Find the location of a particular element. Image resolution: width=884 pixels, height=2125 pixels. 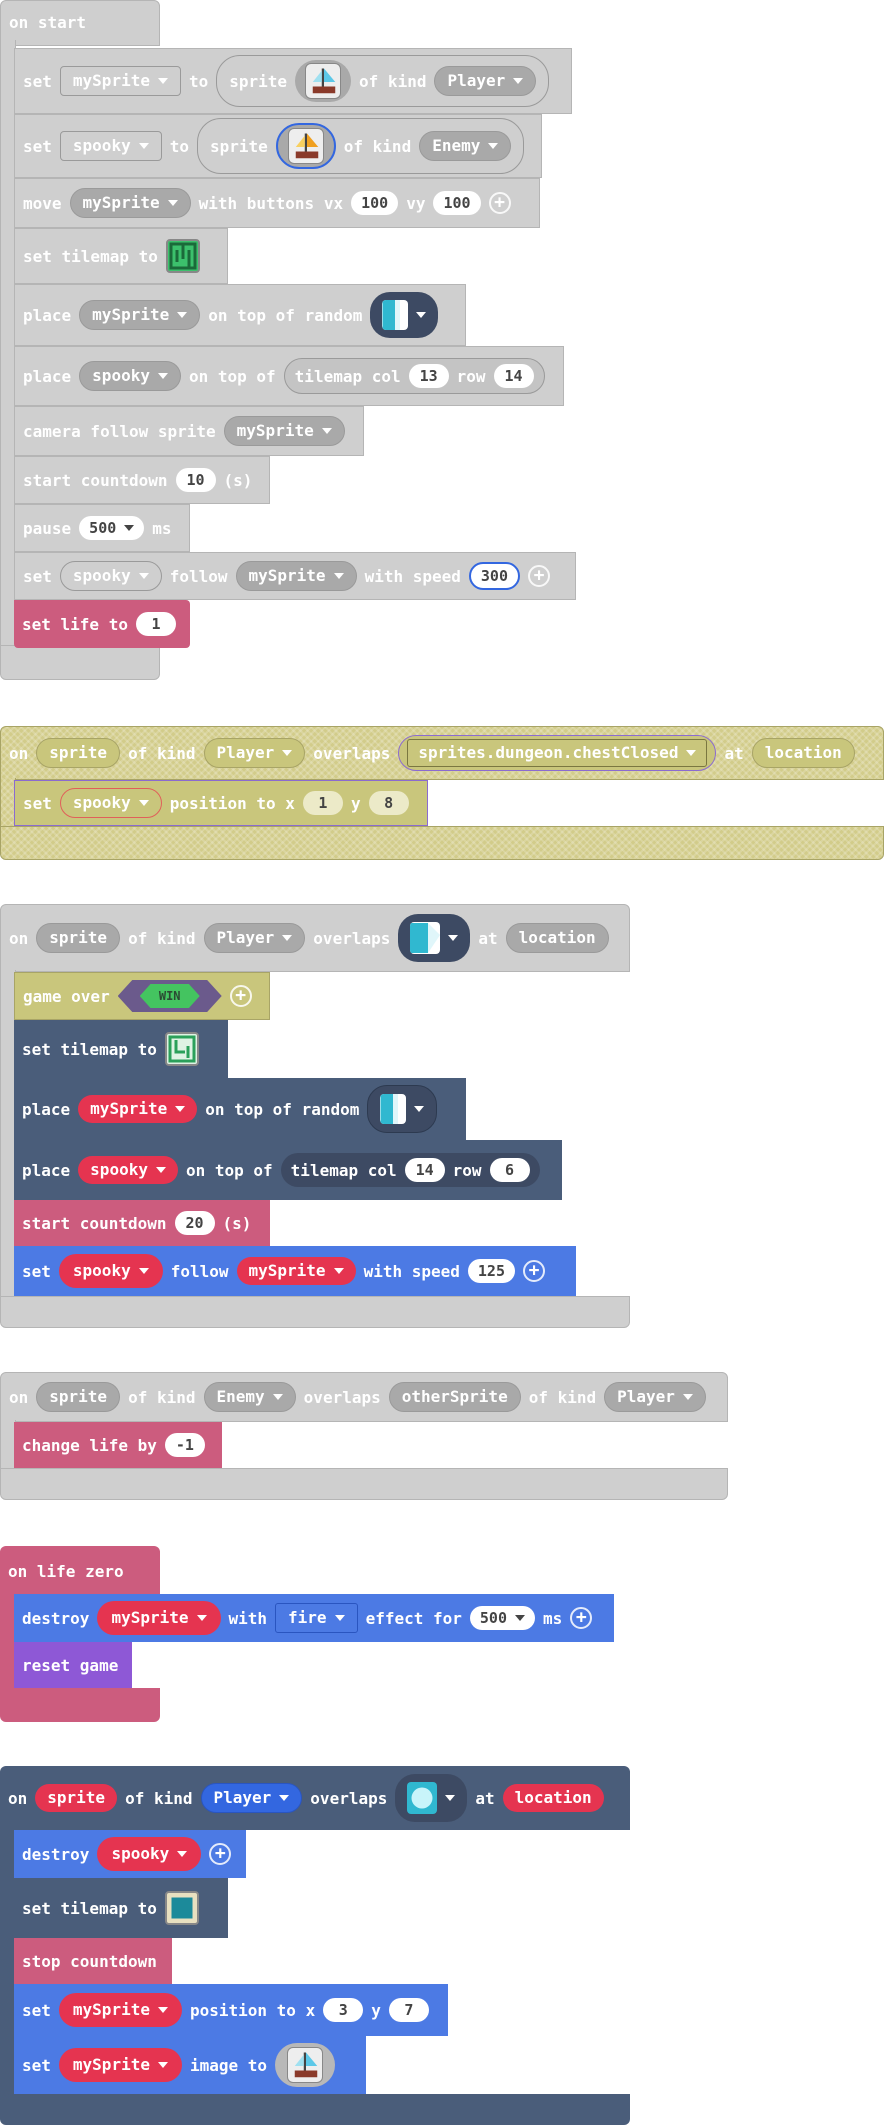

sprite-create-block: sprite of kind Enemy is located at coordinates (360, 146).